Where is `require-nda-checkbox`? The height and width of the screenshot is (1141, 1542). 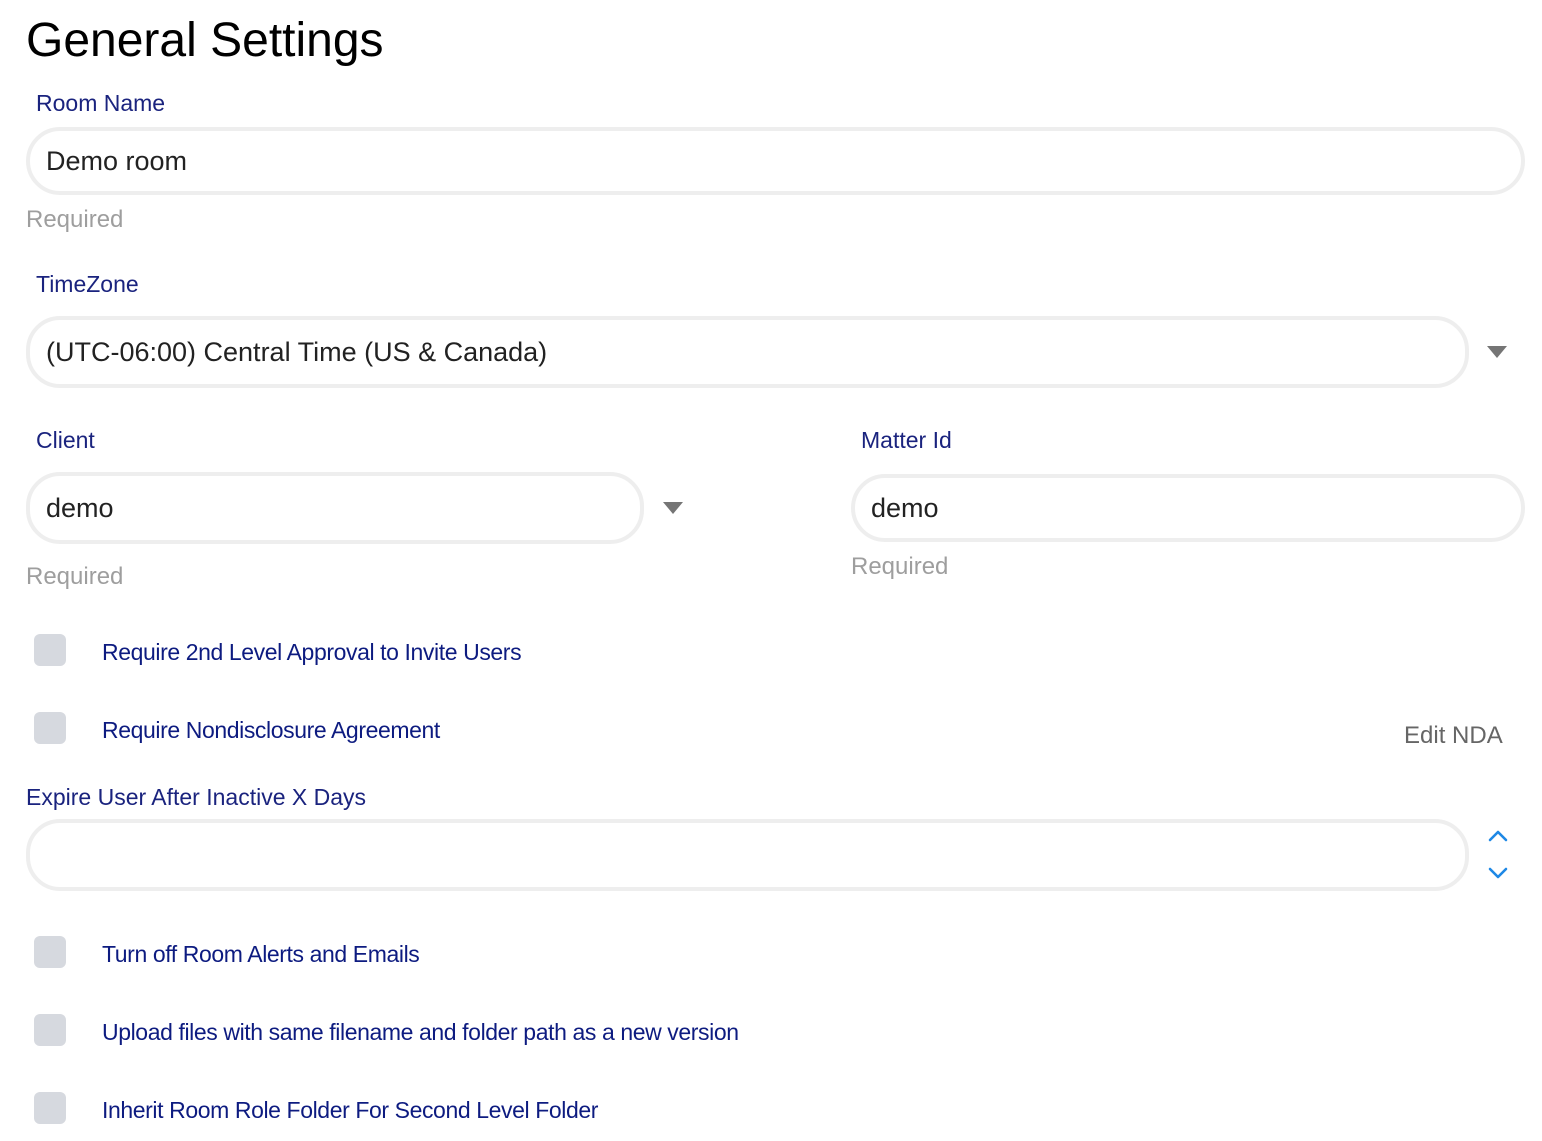
require-nda-checkbox is located at coordinates (50, 728).